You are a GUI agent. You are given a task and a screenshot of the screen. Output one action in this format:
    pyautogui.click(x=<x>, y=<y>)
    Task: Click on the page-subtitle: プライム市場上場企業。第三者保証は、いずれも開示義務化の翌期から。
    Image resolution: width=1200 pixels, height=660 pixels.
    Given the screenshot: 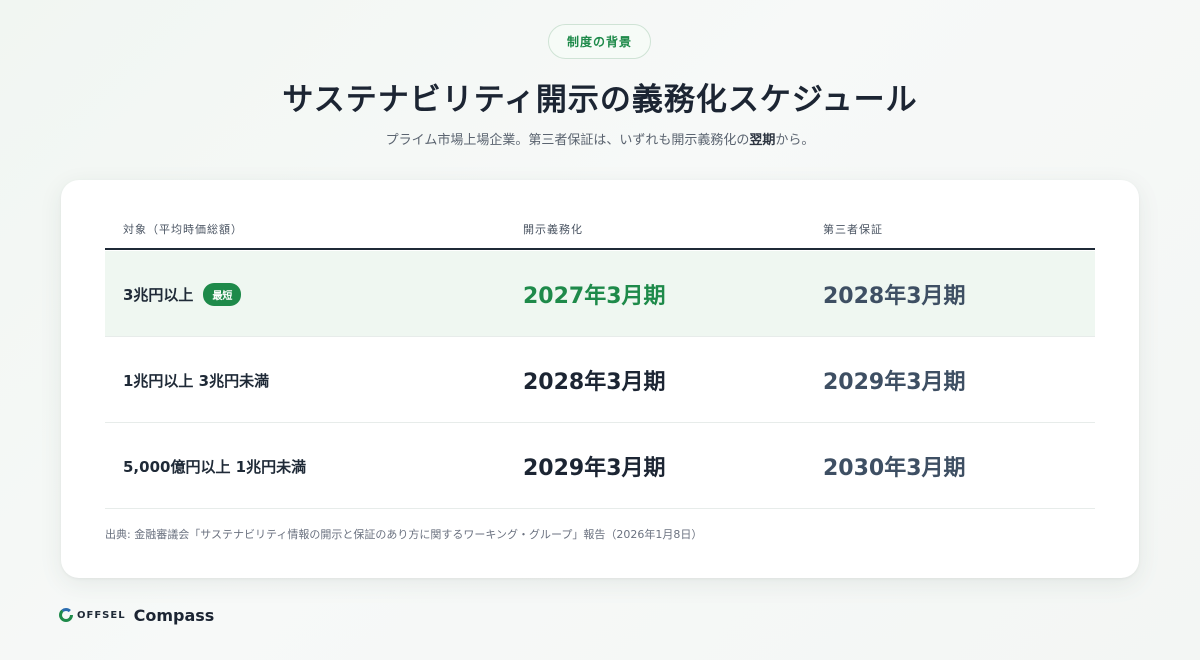 What is the action you would take?
    pyautogui.click(x=600, y=138)
    